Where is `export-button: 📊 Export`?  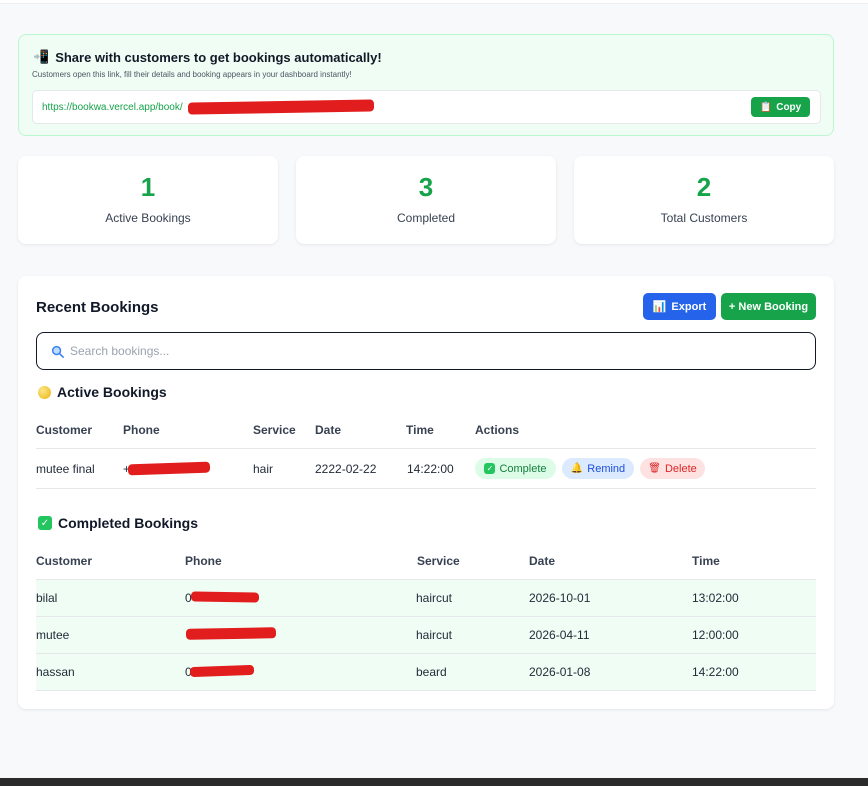 export-button: 📊 Export is located at coordinates (679, 306).